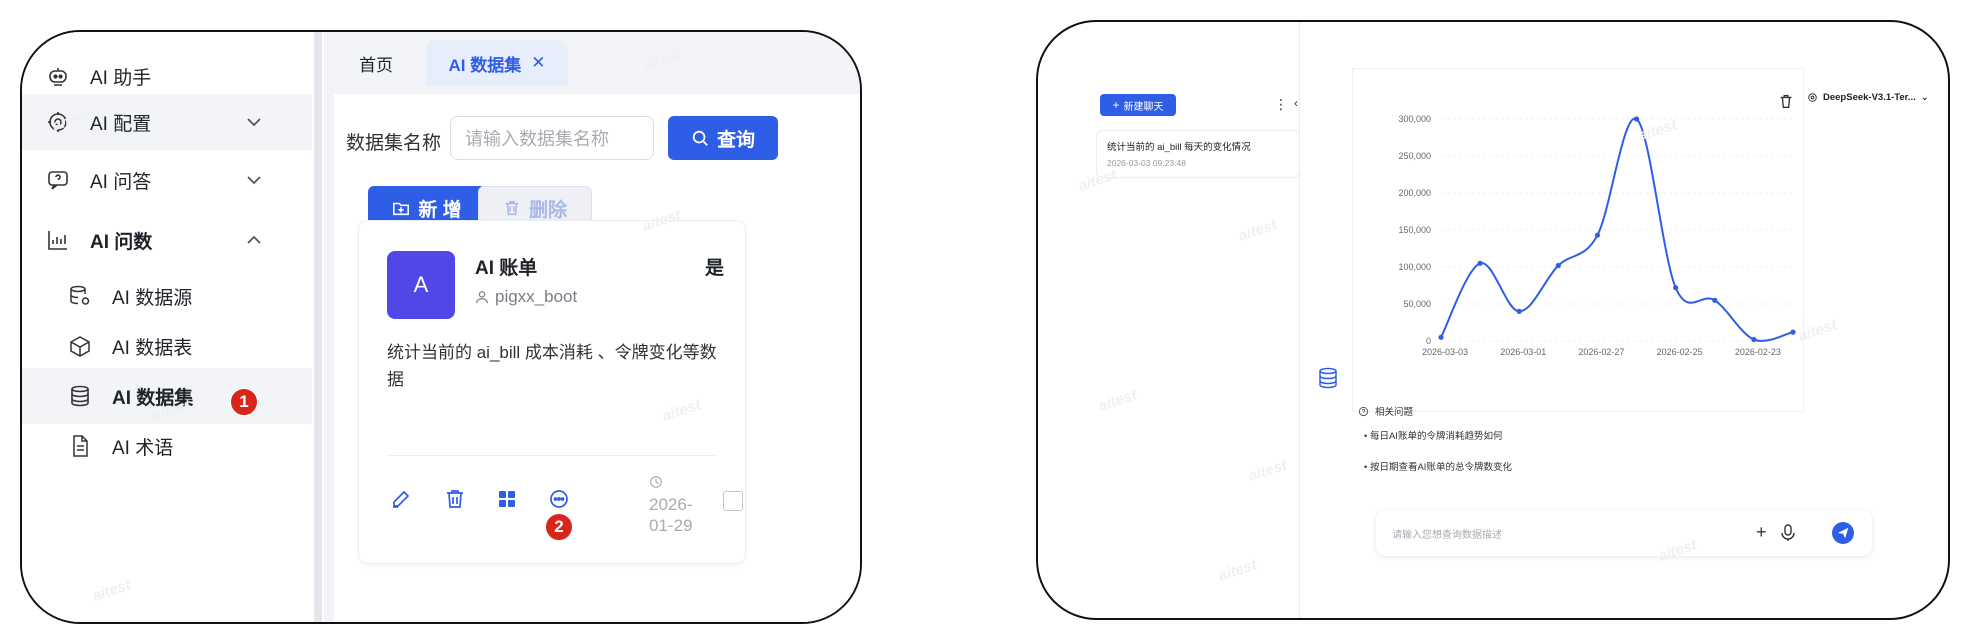 This screenshot has width=1970, height=643. I want to click on history-time: 2026-03-03 09:23:48, so click(1146, 163).